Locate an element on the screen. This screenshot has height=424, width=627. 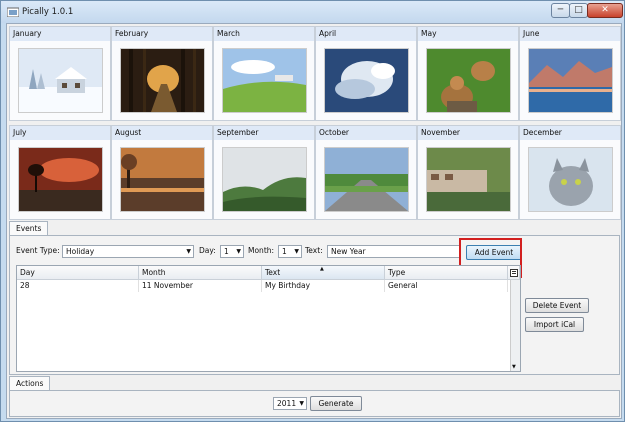
july-photo is located at coordinates (60, 179).